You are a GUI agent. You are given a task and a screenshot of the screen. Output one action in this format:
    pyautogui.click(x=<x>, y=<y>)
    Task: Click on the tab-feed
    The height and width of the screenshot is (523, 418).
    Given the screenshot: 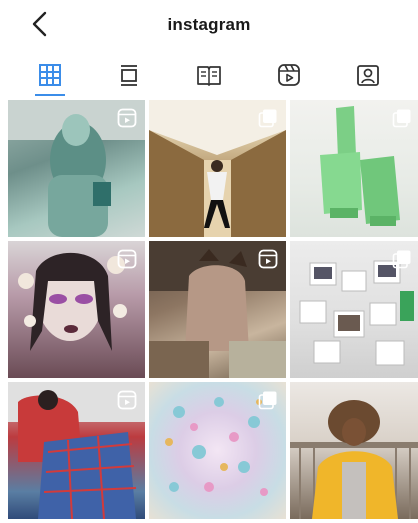 What is the action you would take?
    pyautogui.click(x=129, y=75)
    